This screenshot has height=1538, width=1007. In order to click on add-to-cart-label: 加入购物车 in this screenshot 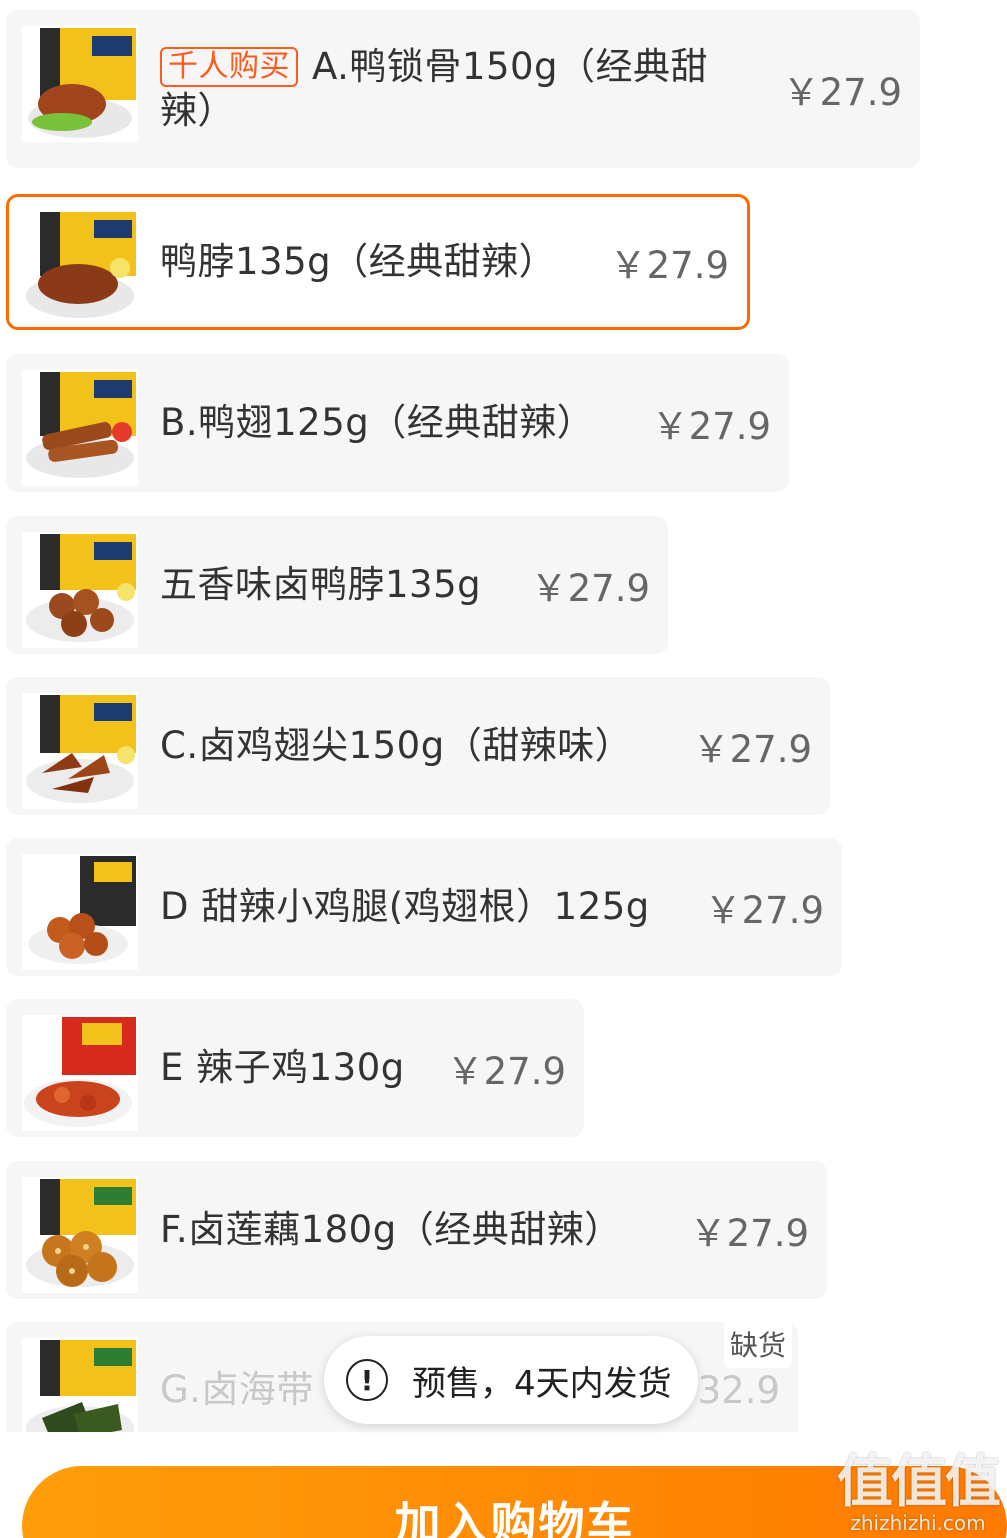, I will do `click(514, 1517)`.